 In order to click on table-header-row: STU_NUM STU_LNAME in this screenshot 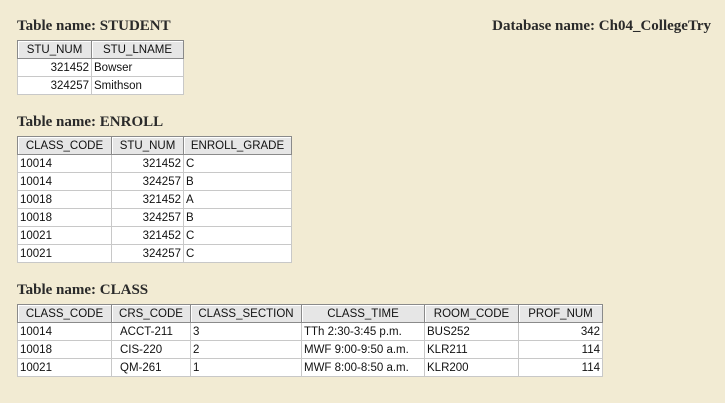, I will do `click(100, 49)`.